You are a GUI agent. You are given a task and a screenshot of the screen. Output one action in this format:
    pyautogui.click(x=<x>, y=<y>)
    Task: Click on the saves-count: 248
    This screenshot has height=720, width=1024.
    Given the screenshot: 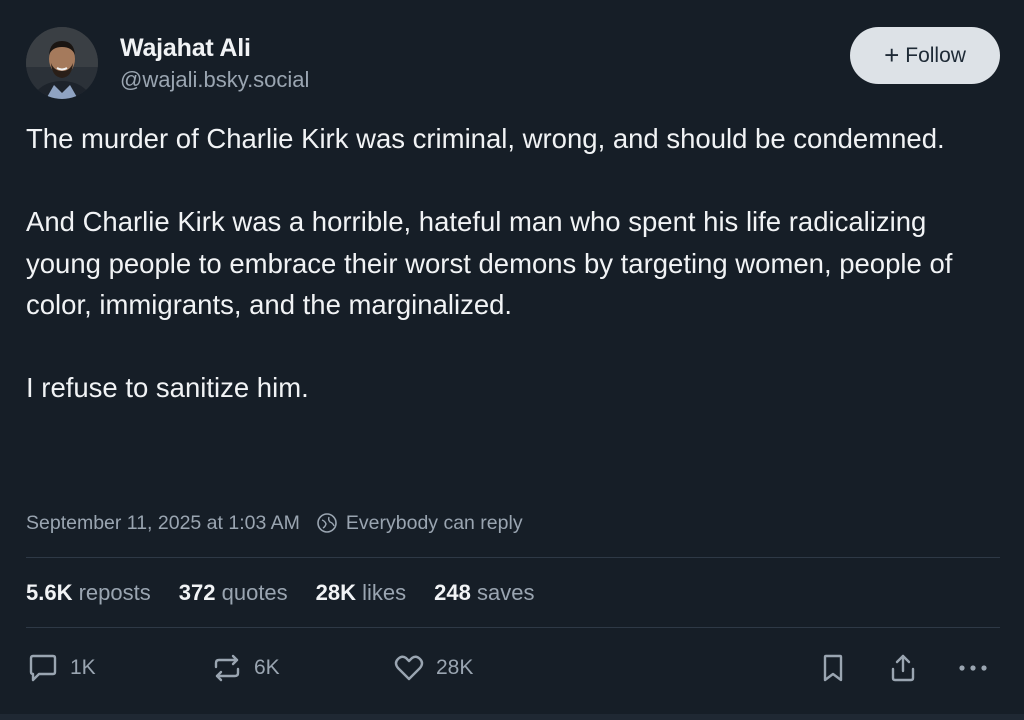 What is the action you would take?
    pyautogui.click(x=452, y=592)
    